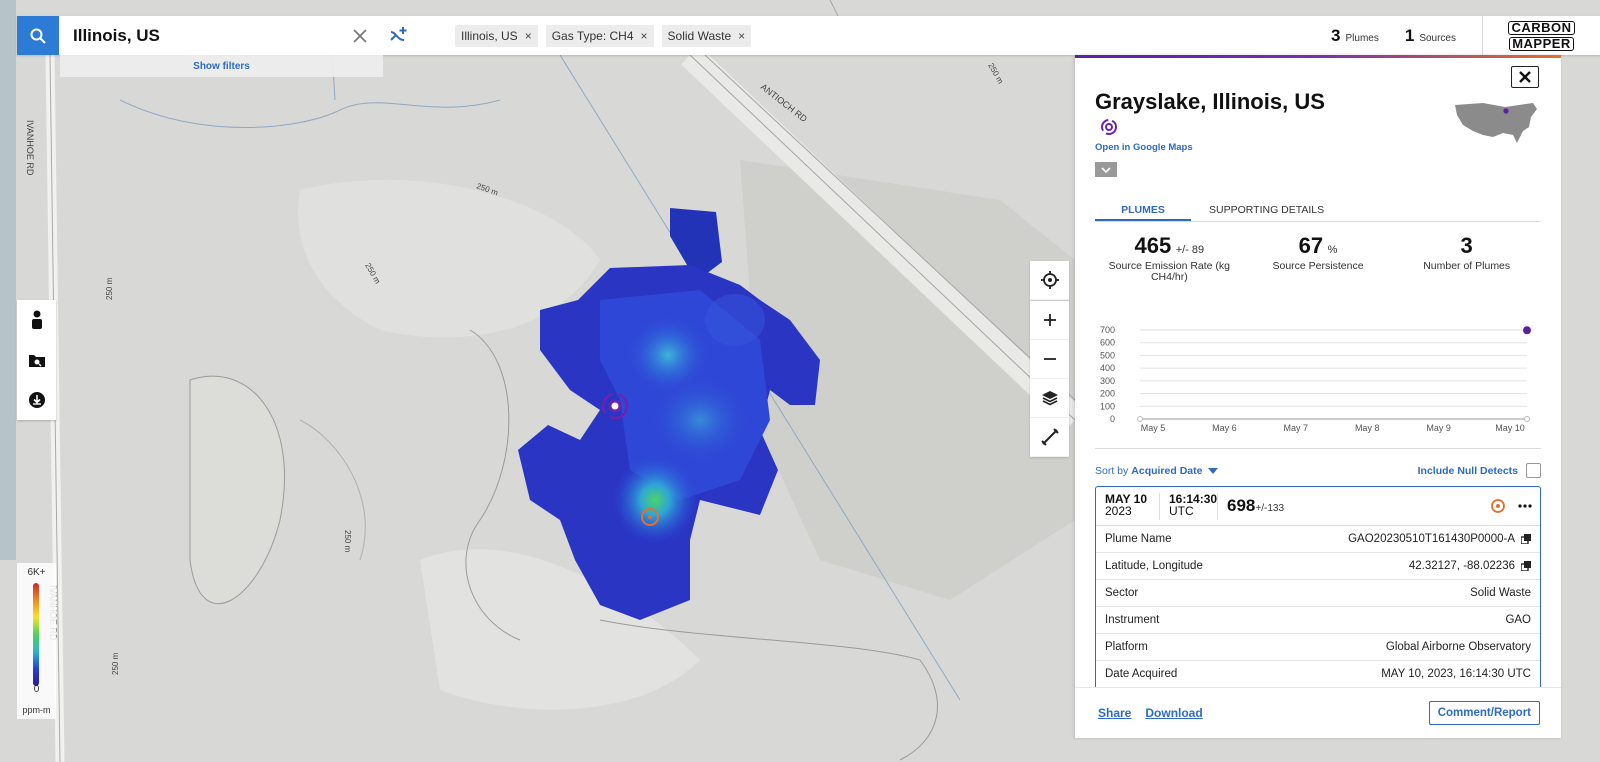 Image resolution: width=1600 pixels, height=762 pixels. What do you see at coordinates (599, 35) in the screenshot?
I see `filter-chip-gas-type: Gas Type: CH4 ×` at bounding box center [599, 35].